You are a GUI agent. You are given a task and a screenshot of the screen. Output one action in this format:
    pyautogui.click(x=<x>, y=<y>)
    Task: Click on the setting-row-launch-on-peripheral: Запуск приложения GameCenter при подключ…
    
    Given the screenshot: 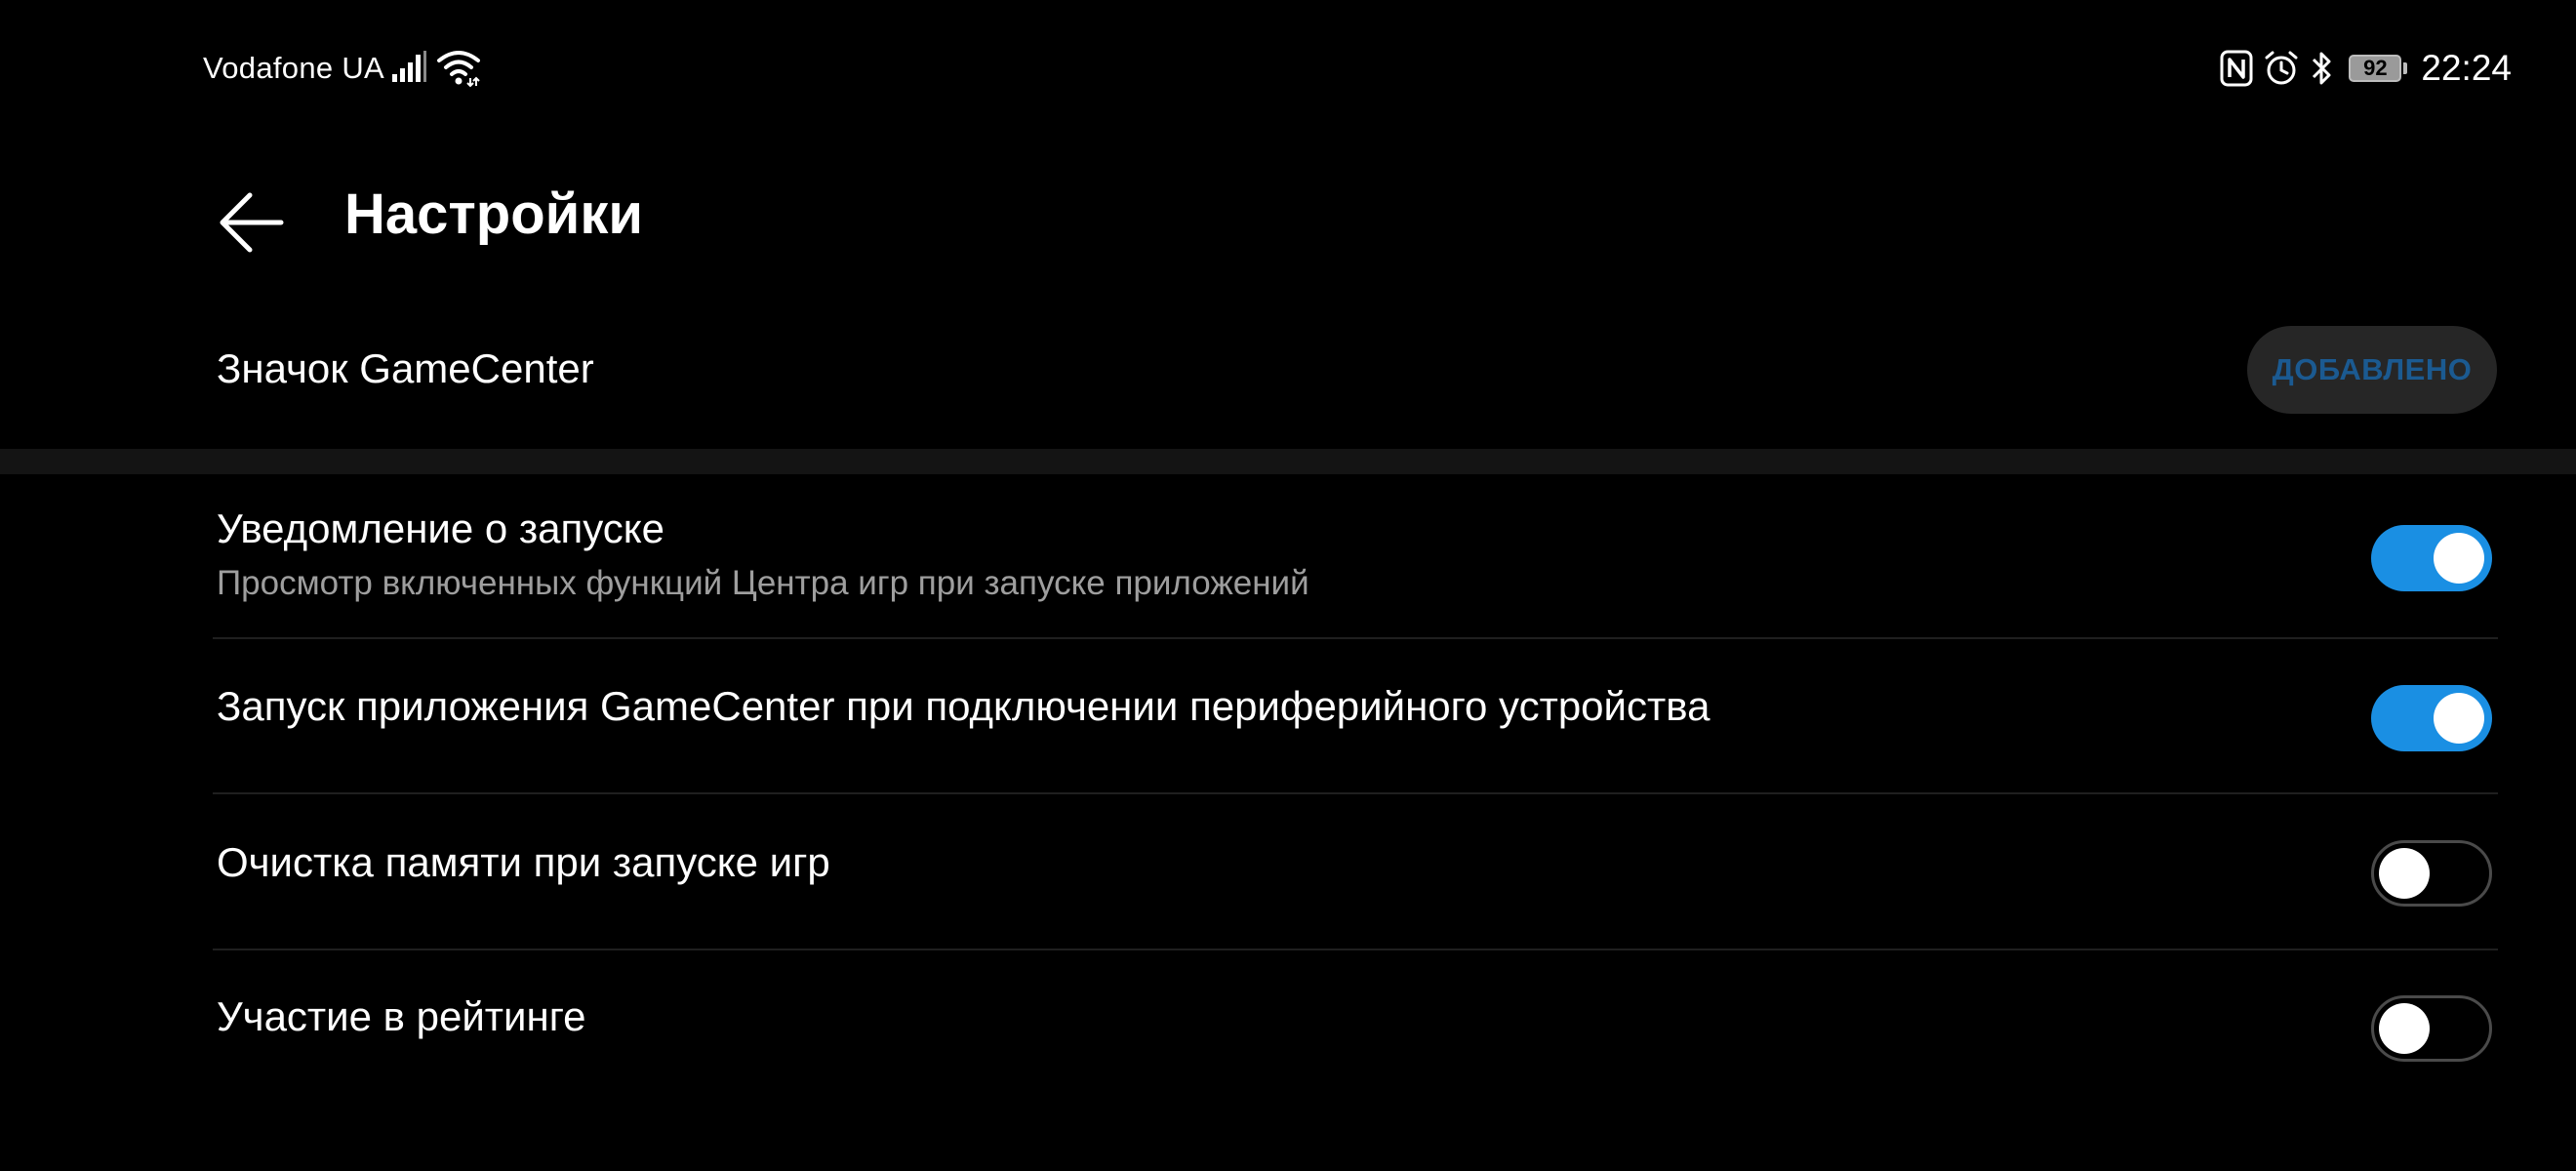 What is the action you would take?
    pyautogui.click(x=1288, y=716)
    